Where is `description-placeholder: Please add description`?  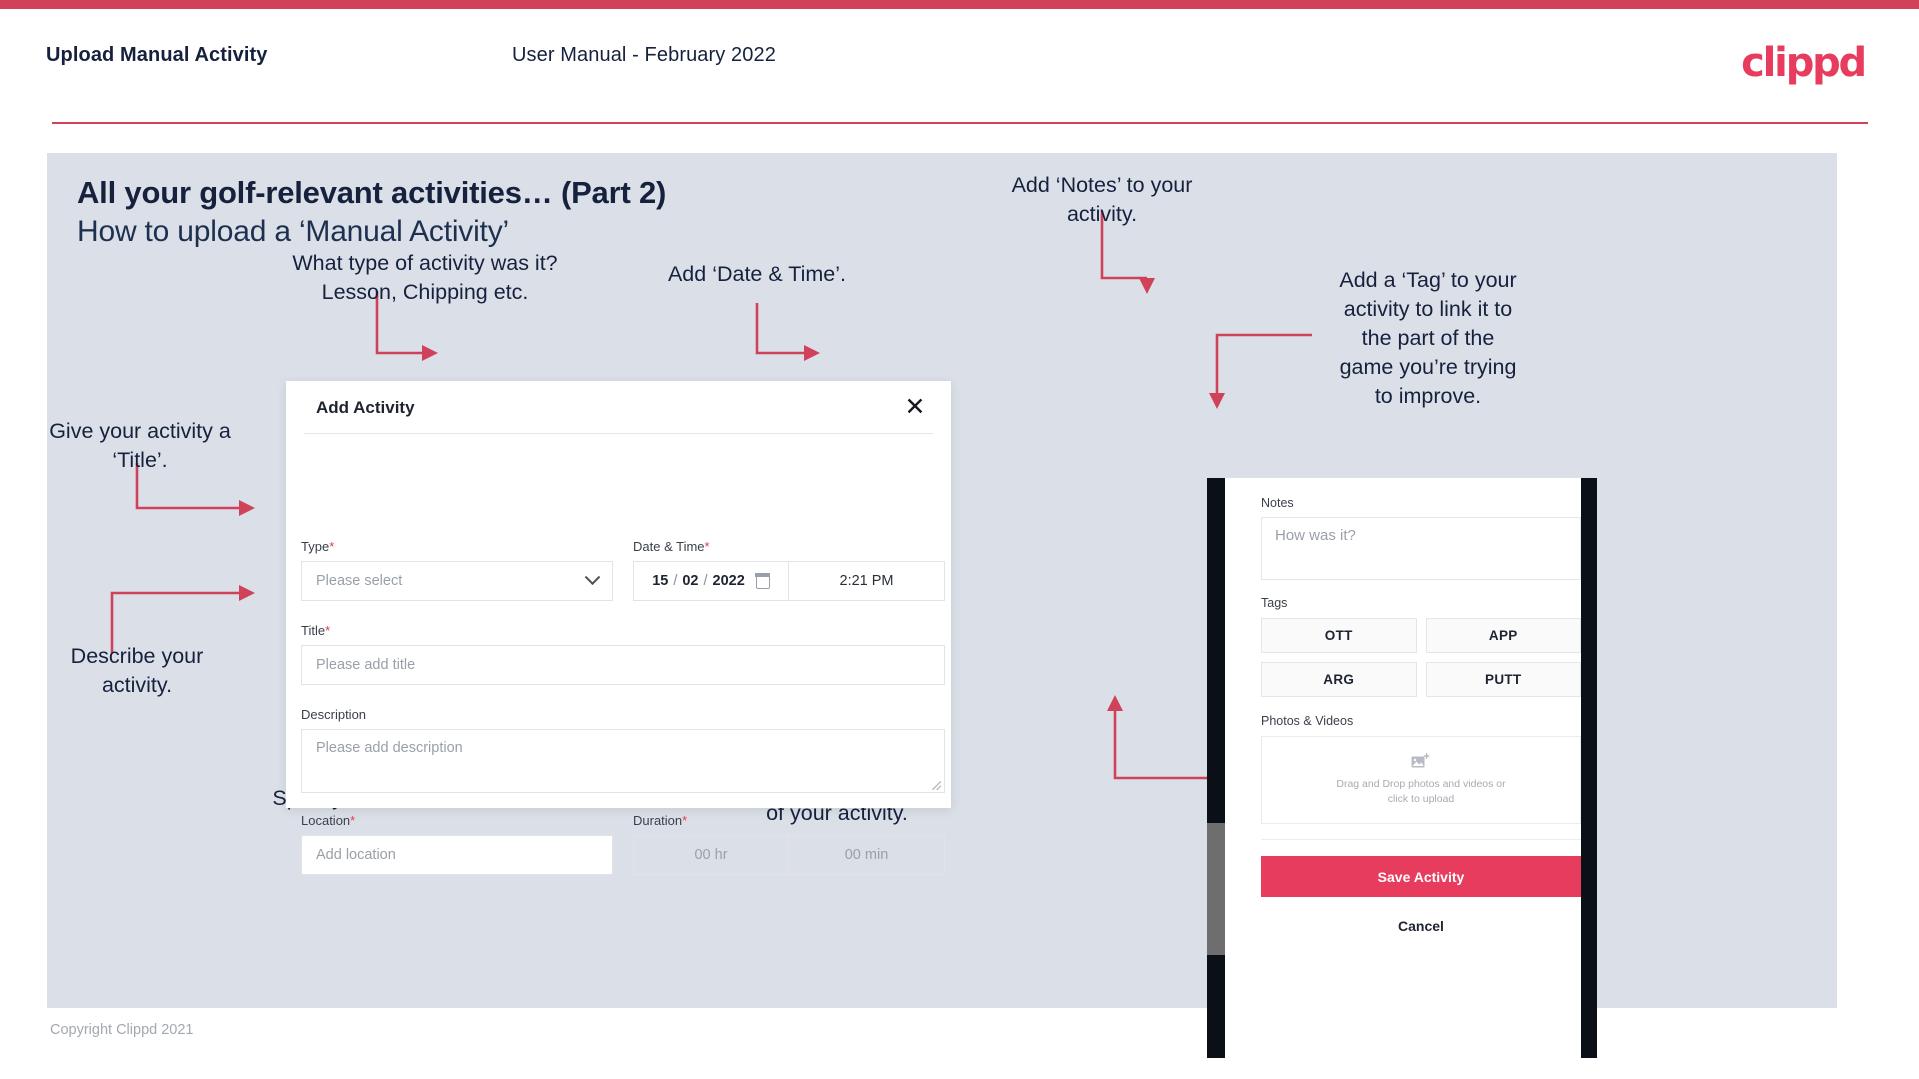
description-placeholder: Please add description is located at coordinates (389, 748).